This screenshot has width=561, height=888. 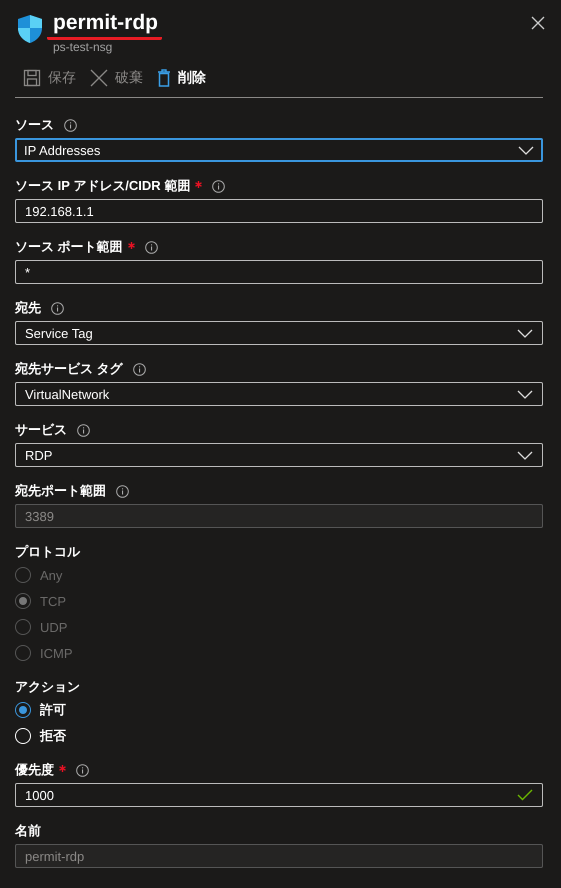 What do you see at coordinates (279, 272) in the screenshot?
I see `input-field: *` at bounding box center [279, 272].